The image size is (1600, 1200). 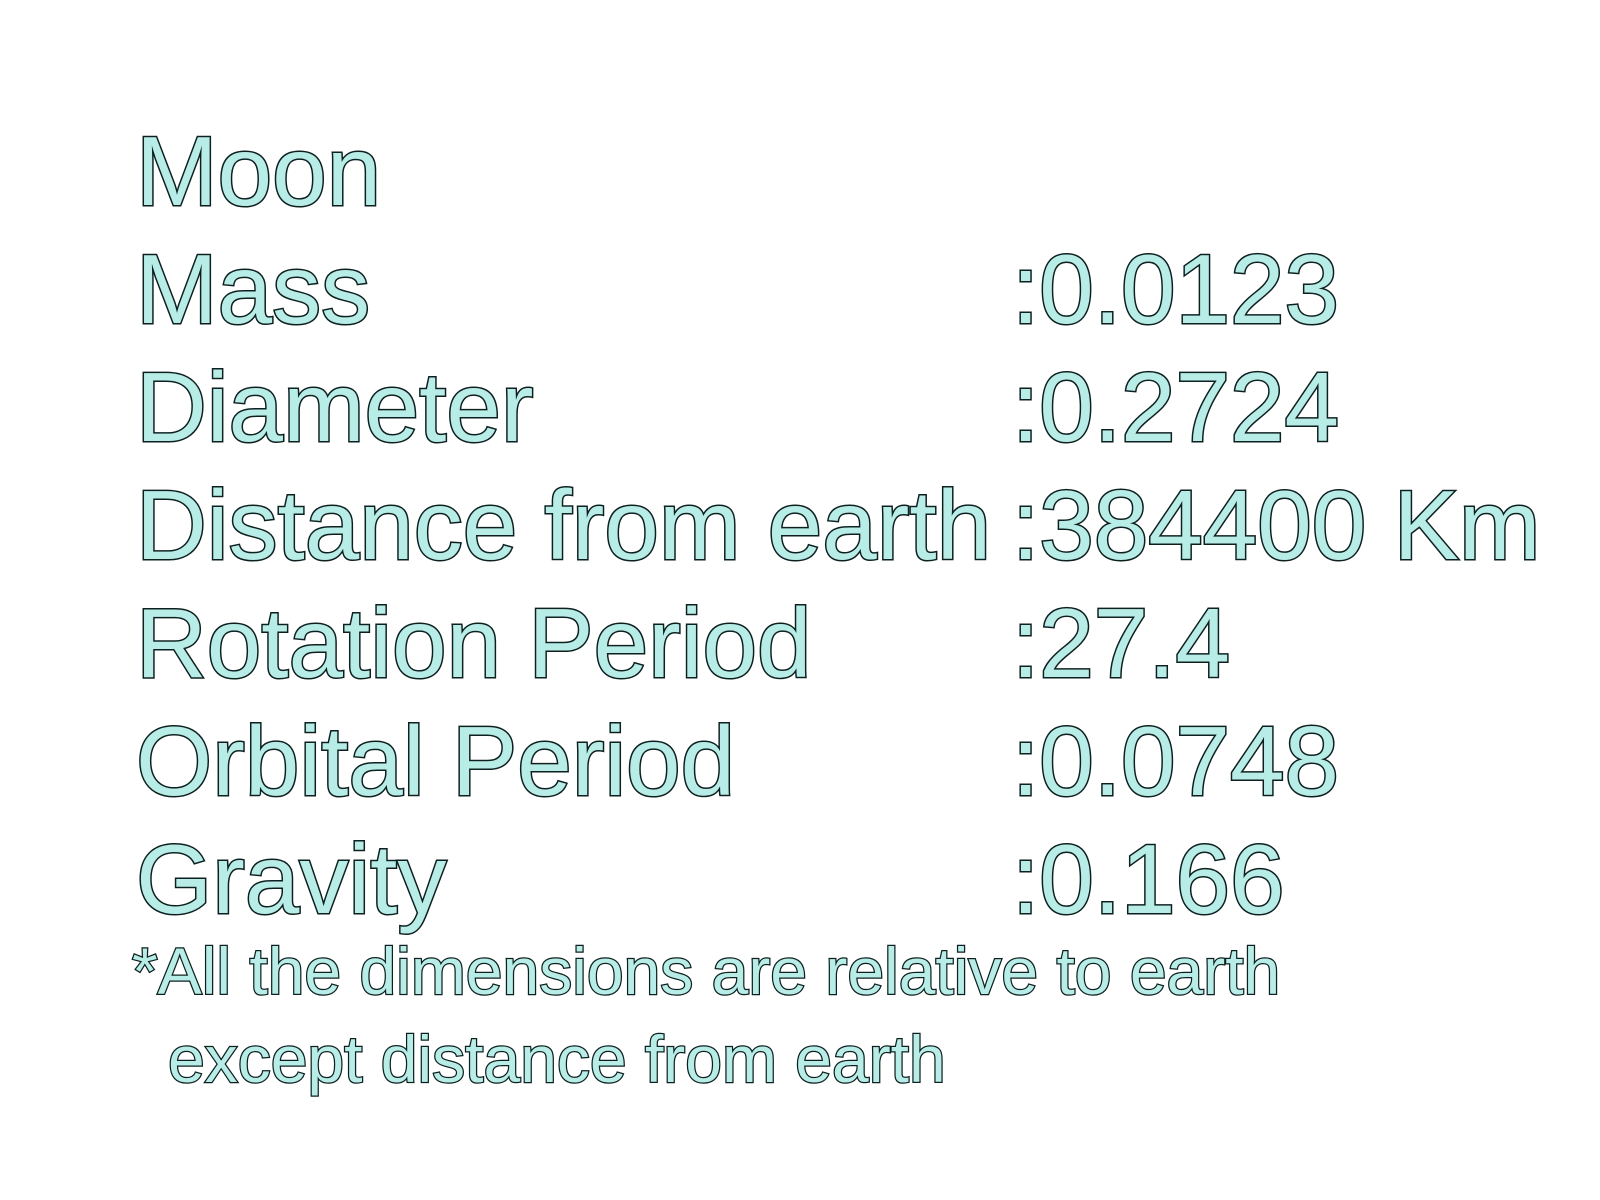 I want to click on fact-row-gravity: Gravity :0.166, so click(x=860, y=879).